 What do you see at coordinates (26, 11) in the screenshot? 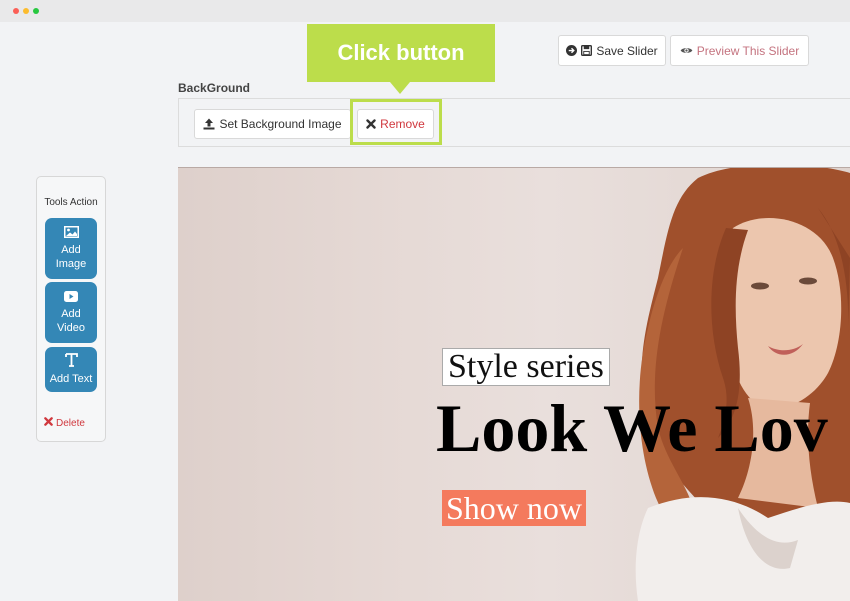
I see `minimize-window-dot` at bounding box center [26, 11].